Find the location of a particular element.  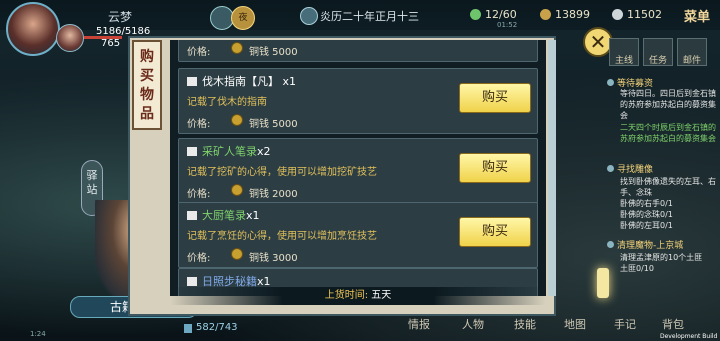

nav-bag: 背包 is located at coordinates (673, 324).